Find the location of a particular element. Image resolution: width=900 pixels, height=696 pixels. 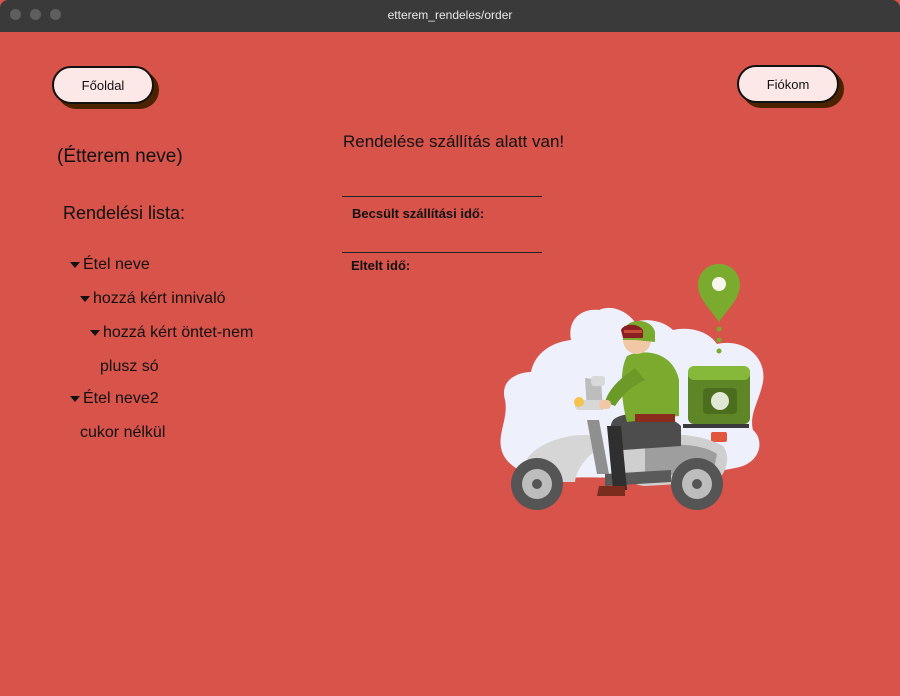

list-item-label: hozzá kért innivaló is located at coordinates (159, 298).